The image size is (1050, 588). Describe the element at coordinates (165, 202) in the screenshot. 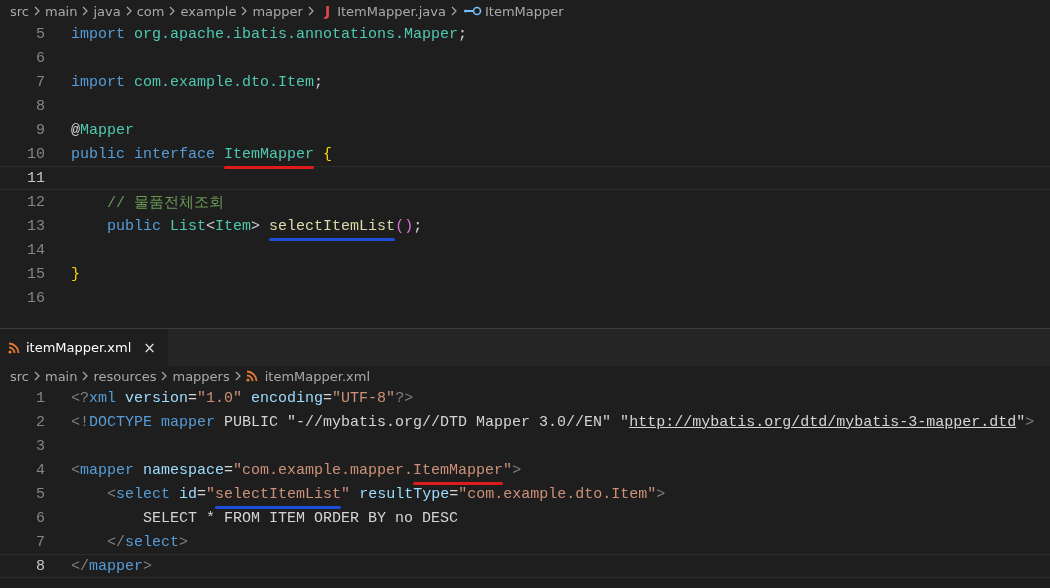

I see `code-line: // 물품전체조회` at that location.